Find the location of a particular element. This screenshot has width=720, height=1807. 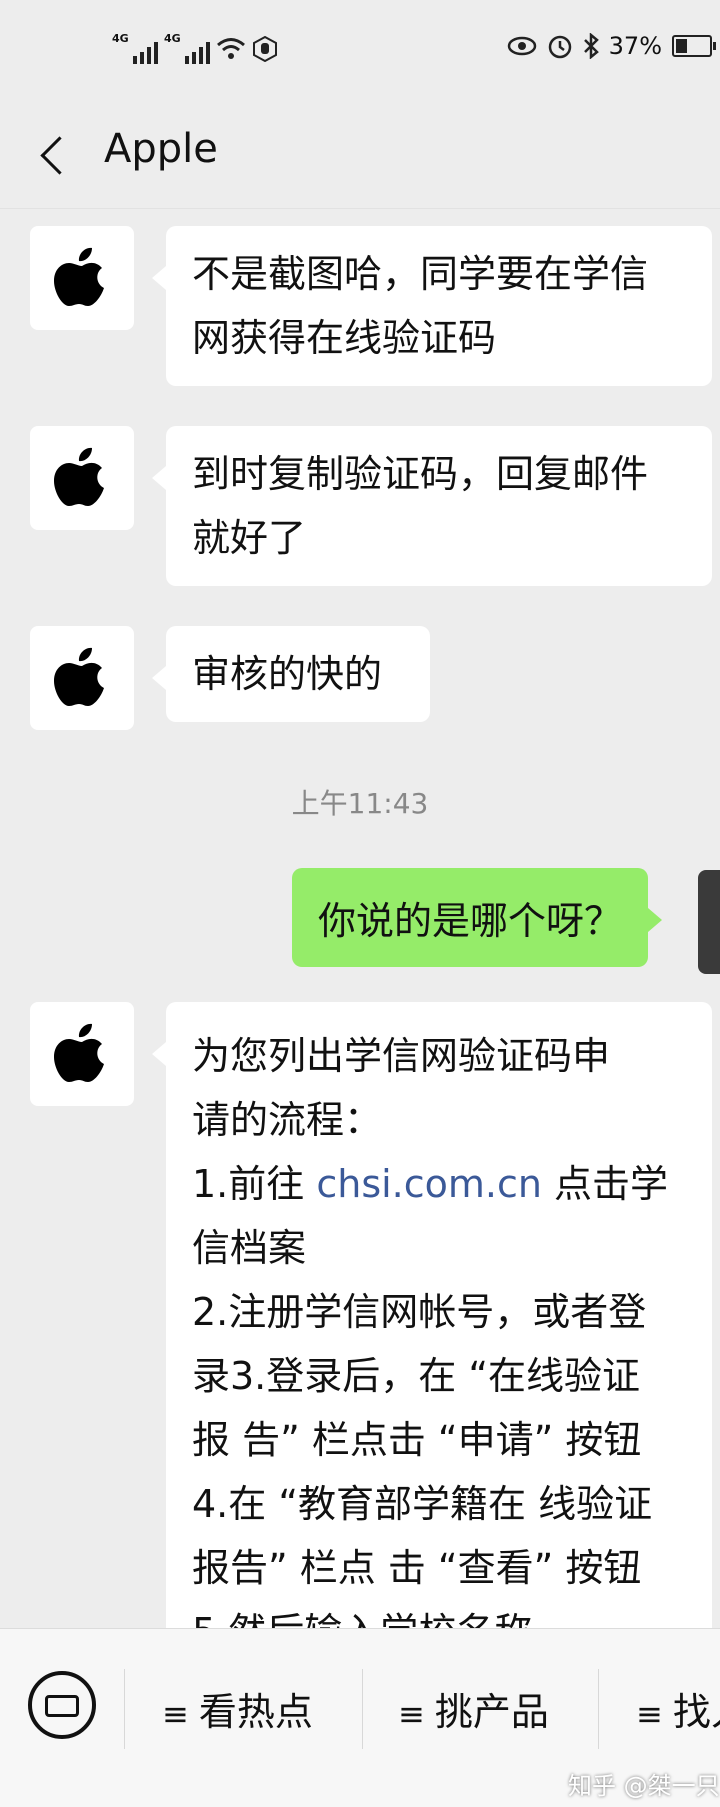

status-bar: 4G 4G 37% is located at coordinates (360, 52).